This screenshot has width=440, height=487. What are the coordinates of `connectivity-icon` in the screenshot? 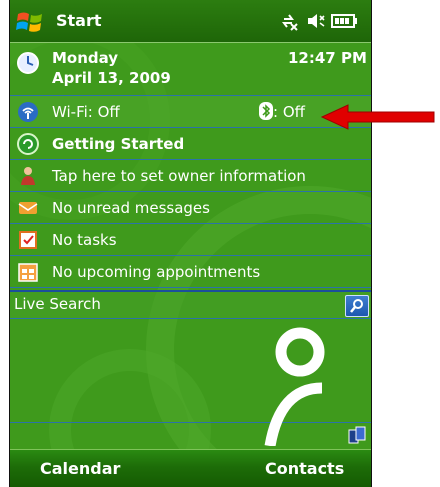 It's located at (290, 22).